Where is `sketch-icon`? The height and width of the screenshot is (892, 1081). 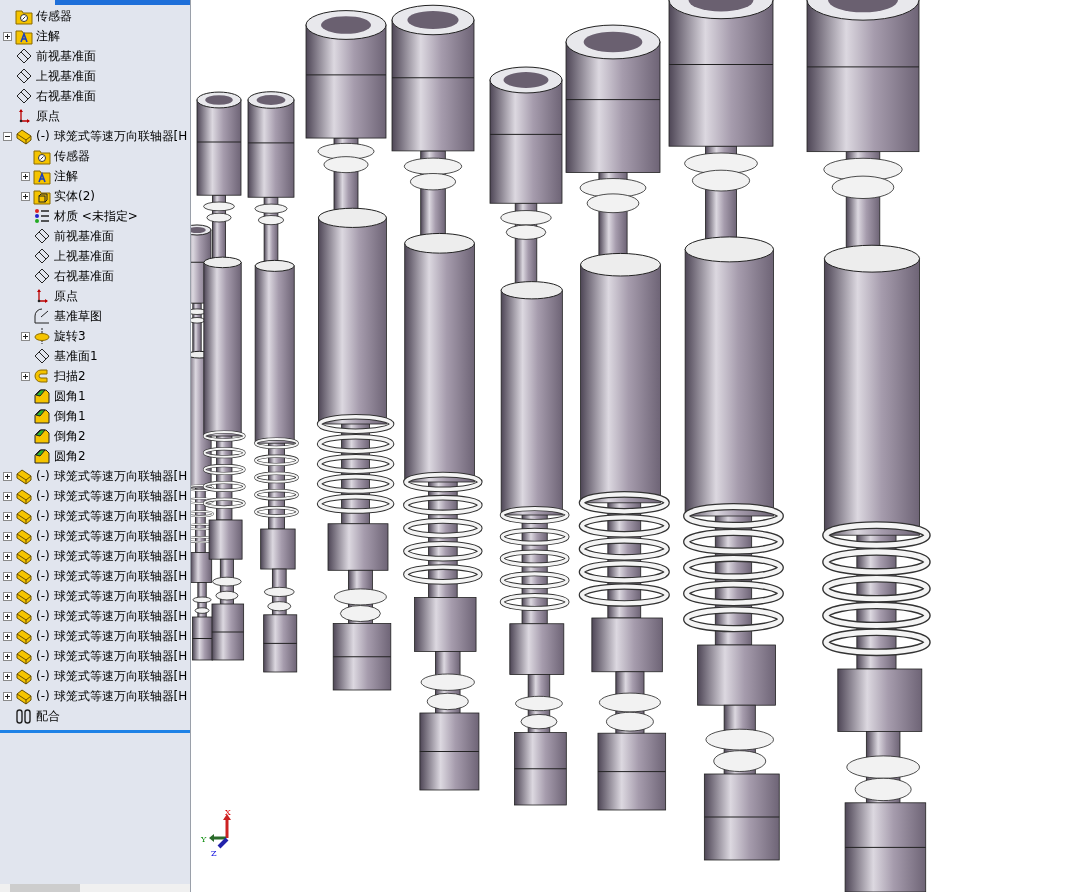 sketch-icon is located at coordinates (42, 316).